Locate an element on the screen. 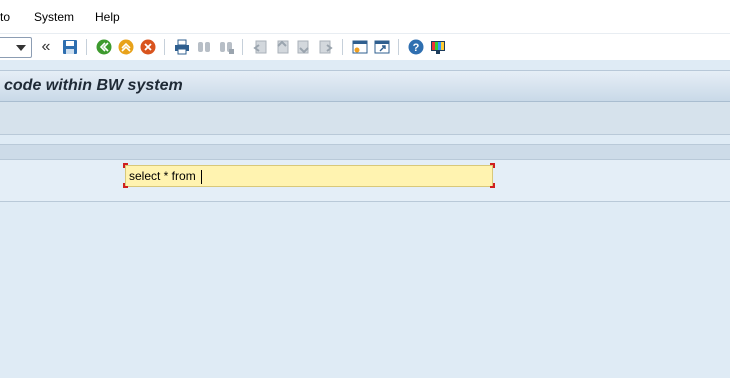 This screenshot has width=730, height=378. field-label: g is located at coordinates (0, 178).